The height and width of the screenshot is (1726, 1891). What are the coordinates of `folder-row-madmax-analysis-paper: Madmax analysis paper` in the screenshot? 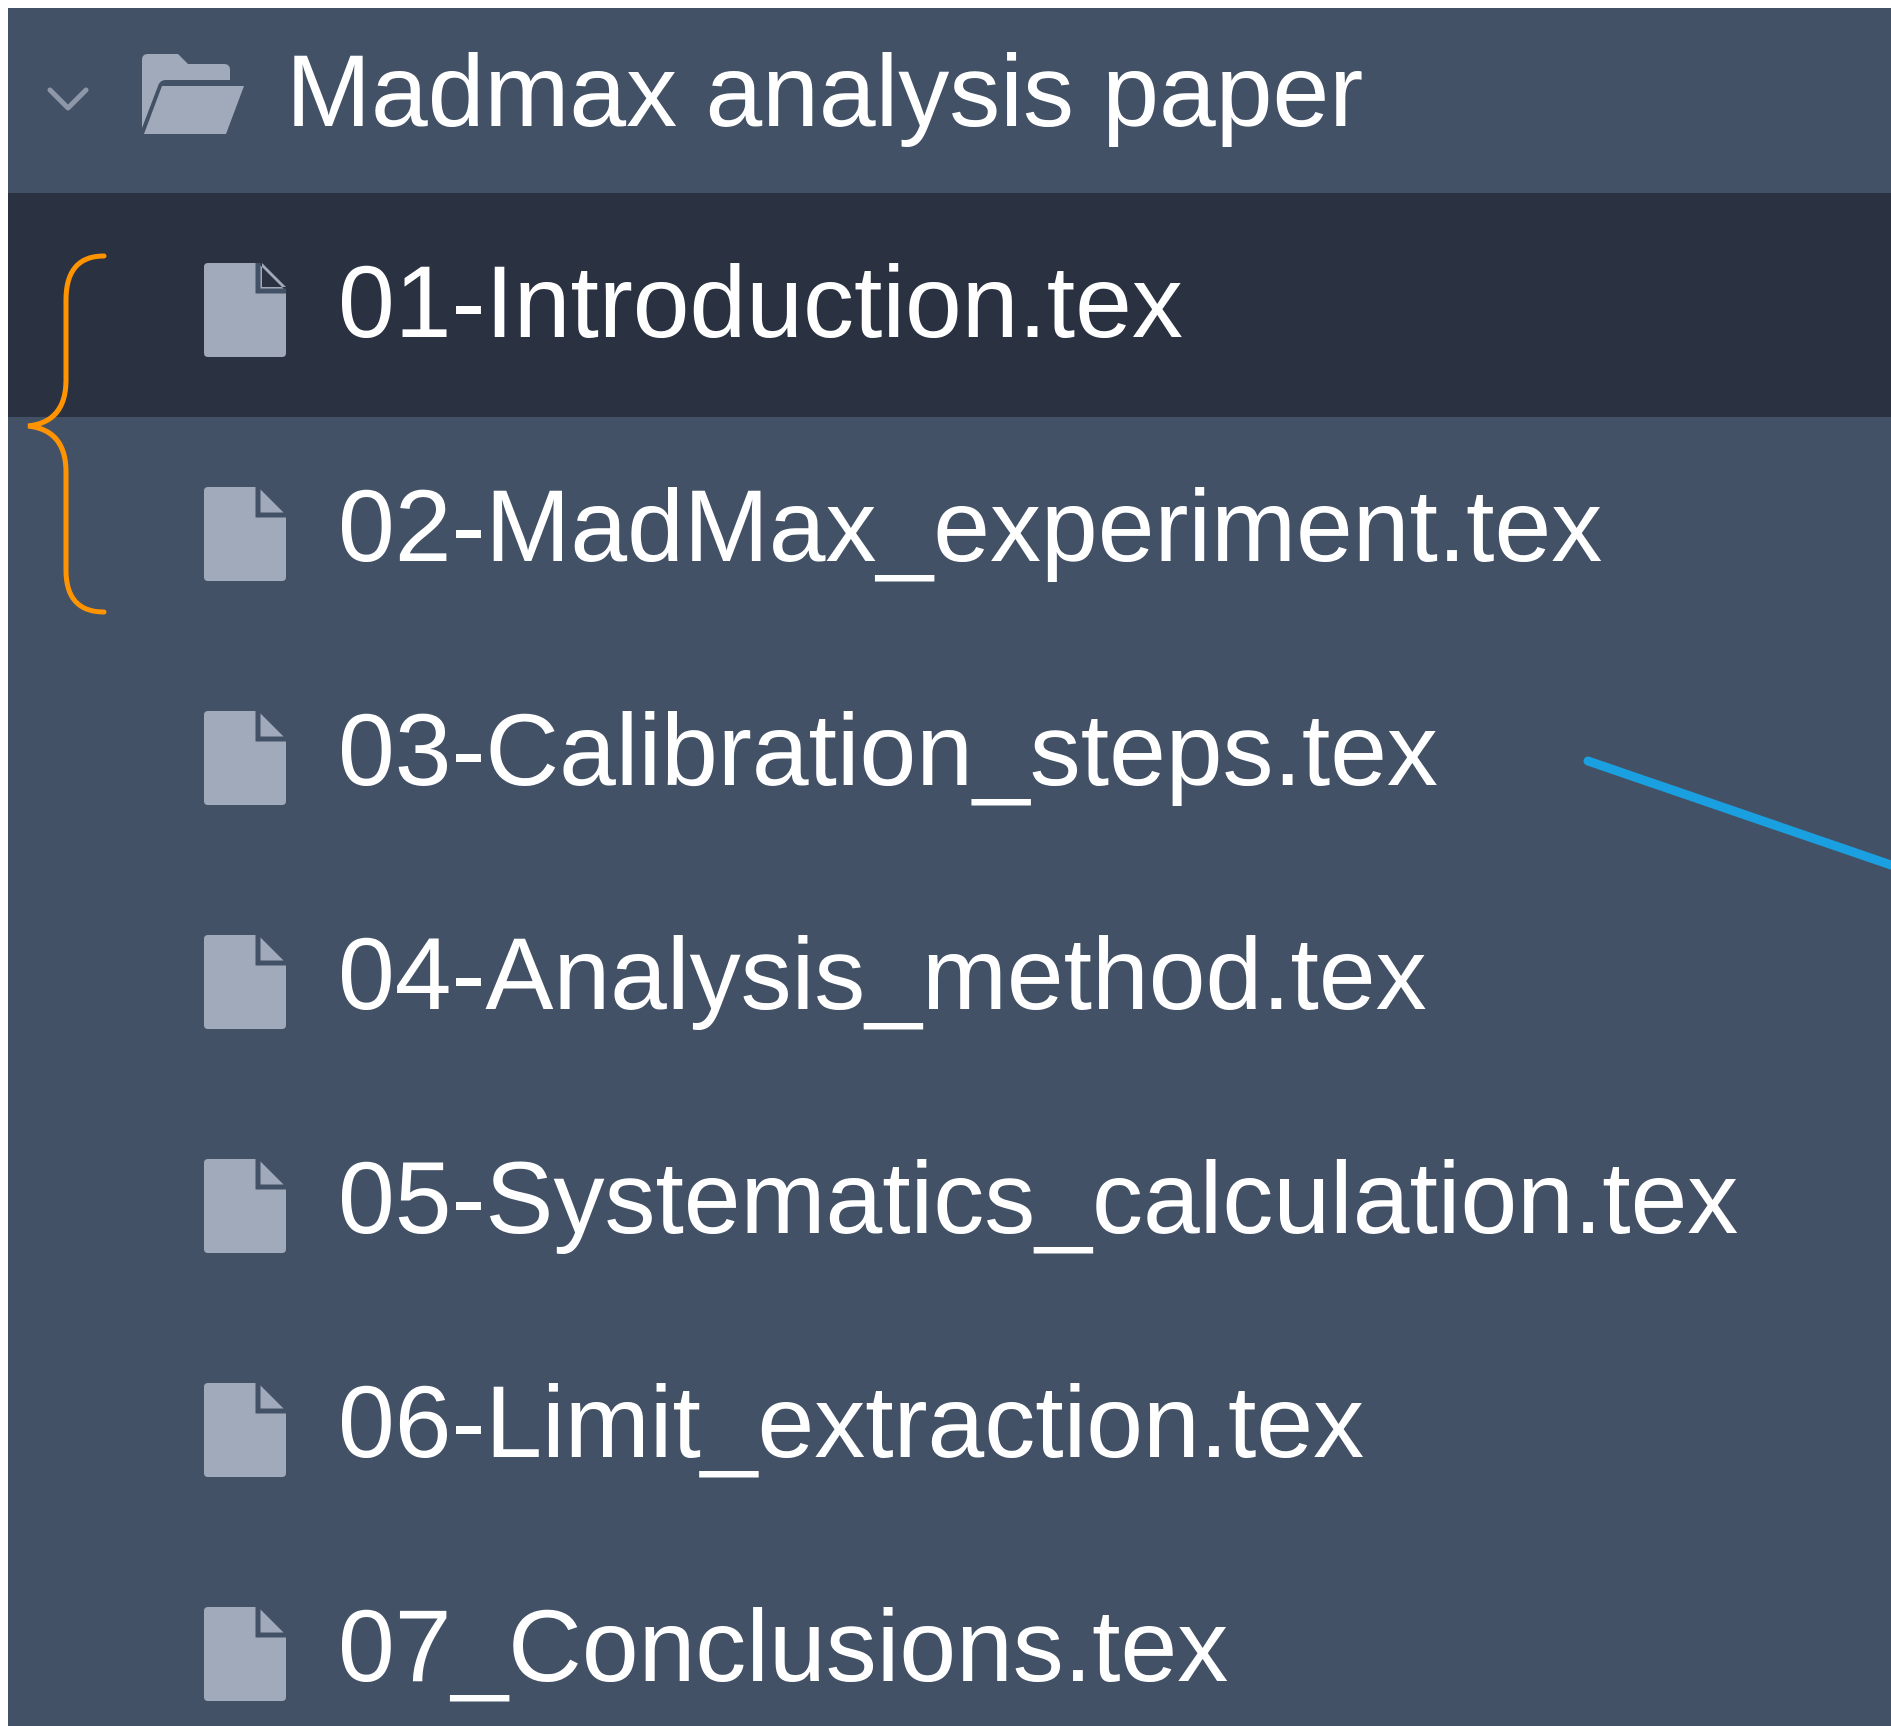 It's located at (949, 101).